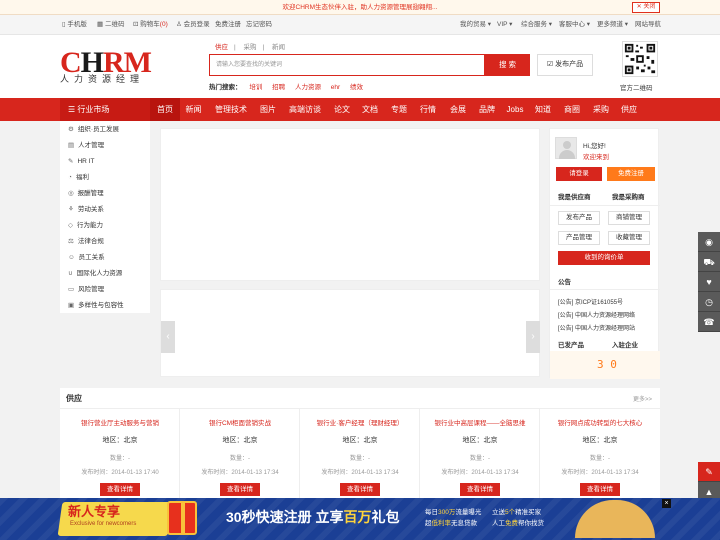 This screenshot has width=720, height=540. What do you see at coordinates (165, 109) in the screenshot?
I see `nav-item-home: 首页` at bounding box center [165, 109].